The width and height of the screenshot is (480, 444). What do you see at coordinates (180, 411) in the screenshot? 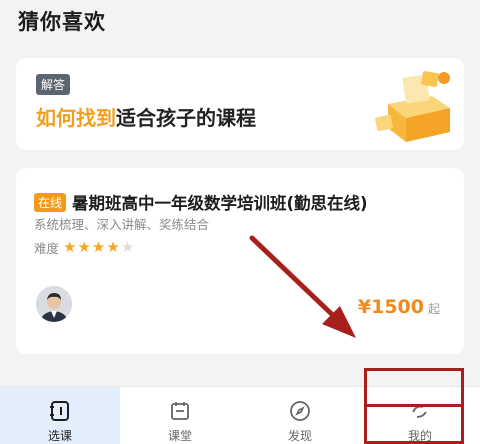
I see `calendar-icon` at bounding box center [180, 411].